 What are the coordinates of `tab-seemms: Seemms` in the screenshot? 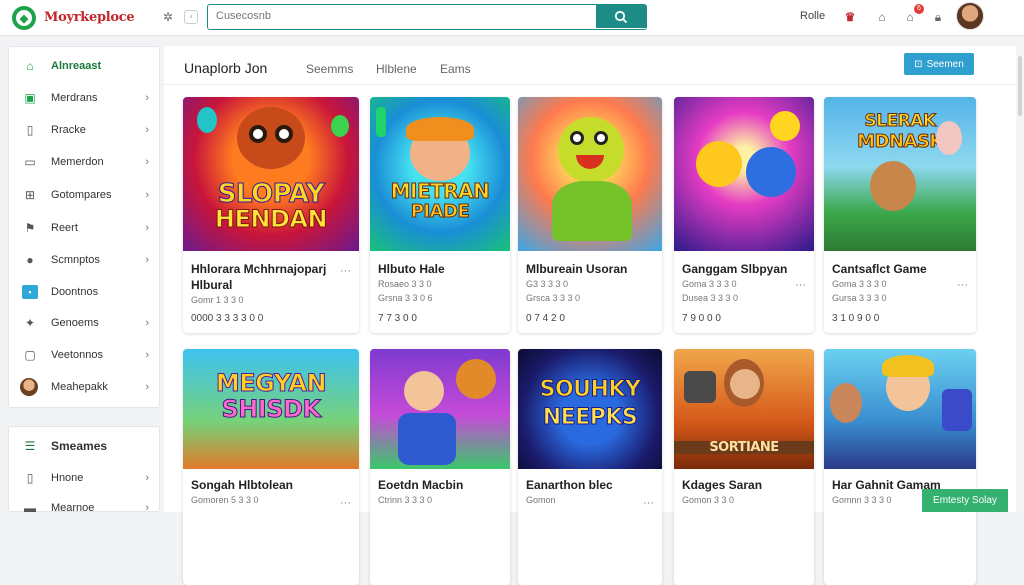 It's located at (329, 69).